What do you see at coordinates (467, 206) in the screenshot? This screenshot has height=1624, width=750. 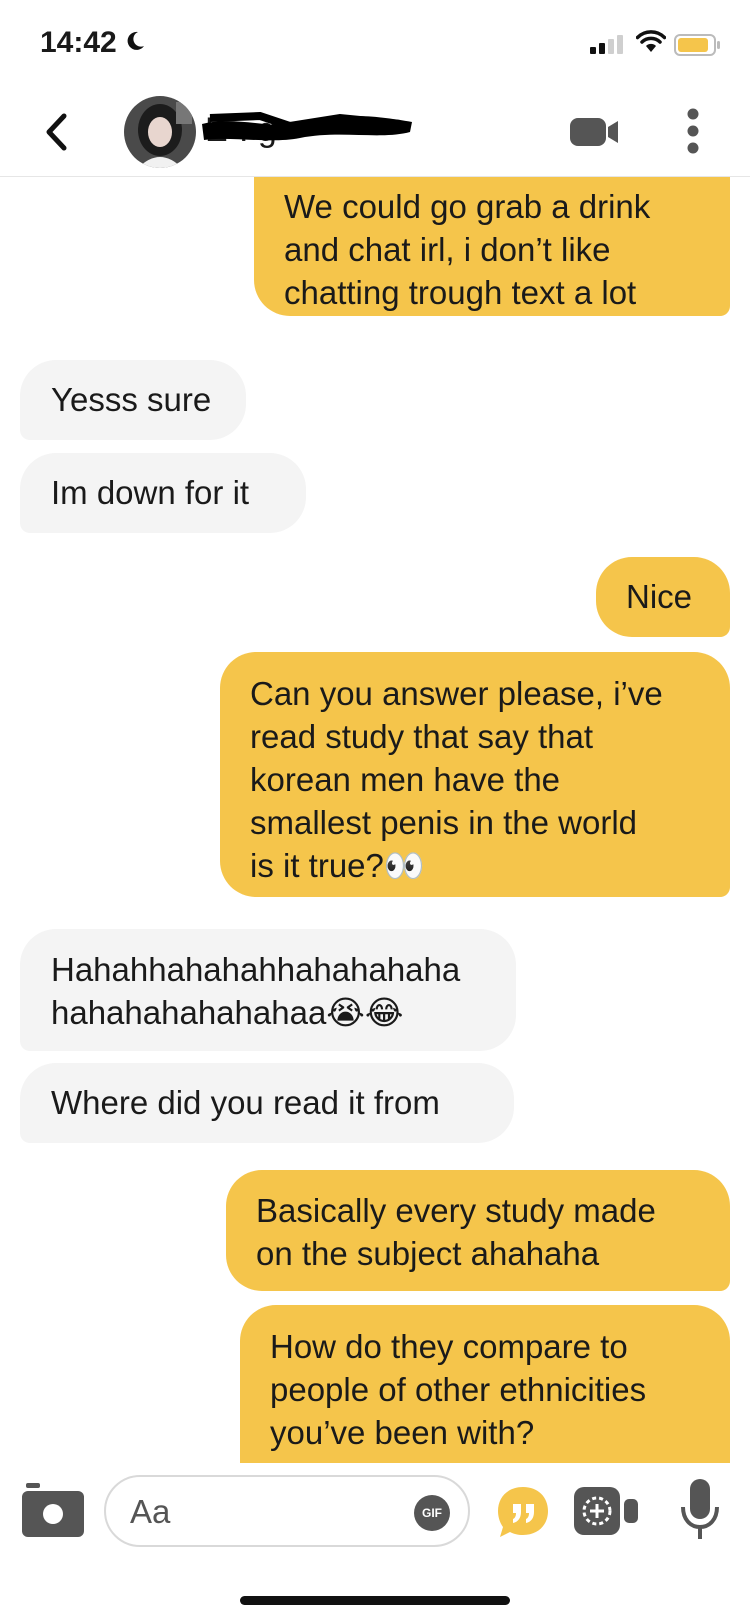 I see `message-line: We could go grab a drink` at bounding box center [467, 206].